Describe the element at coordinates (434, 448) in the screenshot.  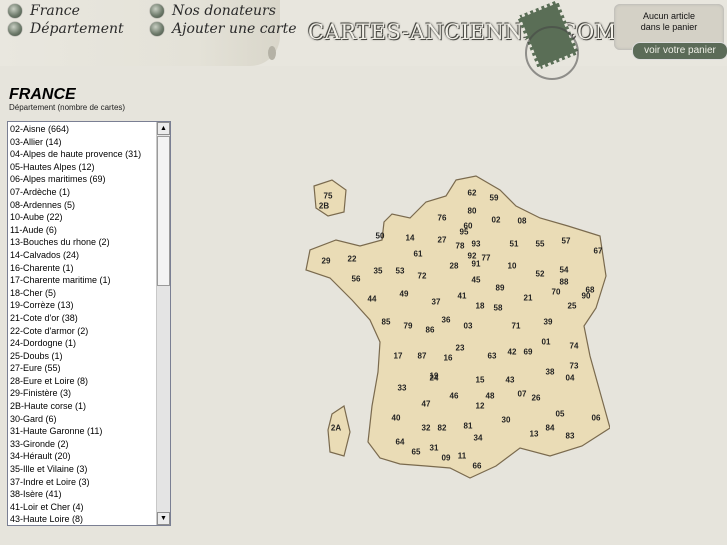
I see `department-label: 31` at that location.